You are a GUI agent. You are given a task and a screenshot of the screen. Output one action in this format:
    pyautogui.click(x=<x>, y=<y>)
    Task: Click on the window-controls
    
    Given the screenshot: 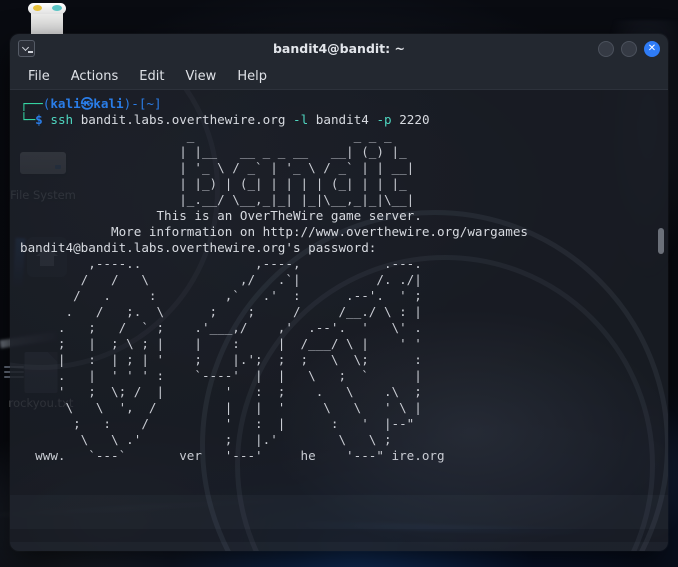 What is the action you would take?
    pyautogui.click(x=629, y=48)
    